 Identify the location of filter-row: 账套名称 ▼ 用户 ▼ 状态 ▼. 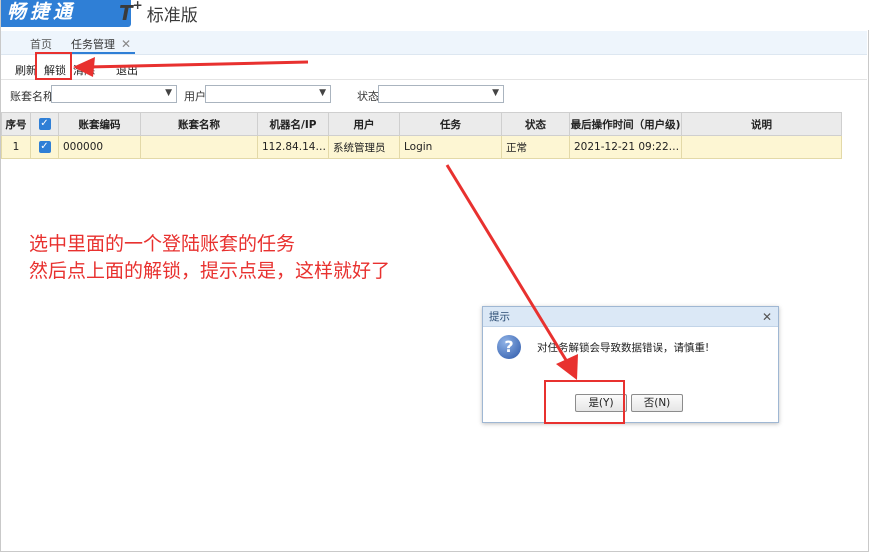
(434, 95).